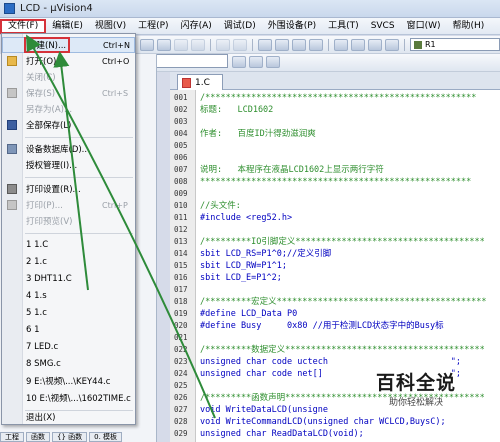 This screenshot has width=500, height=442. Describe the element at coordinates (115, 205) in the screenshot. I see `menu-item-print-shortcut: Ctrl+P` at that location.